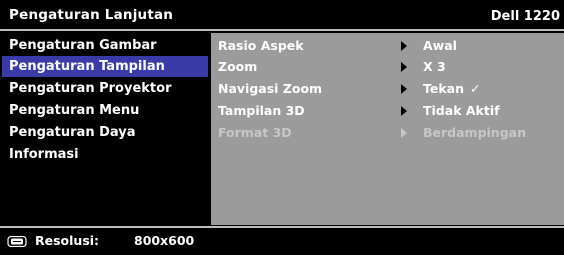  Describe the element at coordinates (91, 15) in the screenshot. I see `page-title: Pengaturan Lanjutan` at that location.